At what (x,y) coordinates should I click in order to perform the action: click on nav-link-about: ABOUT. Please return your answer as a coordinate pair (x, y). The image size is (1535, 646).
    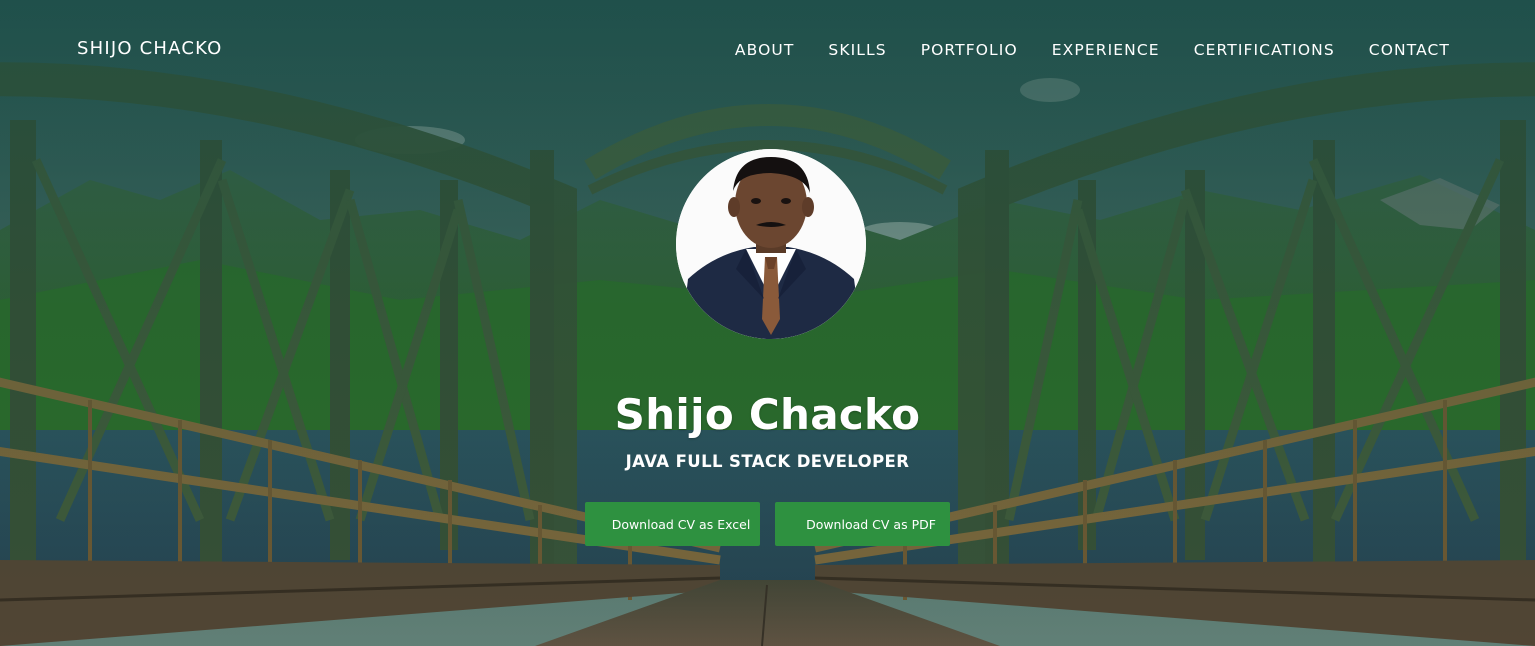
    Looking at the image, I should click on (764, 50).